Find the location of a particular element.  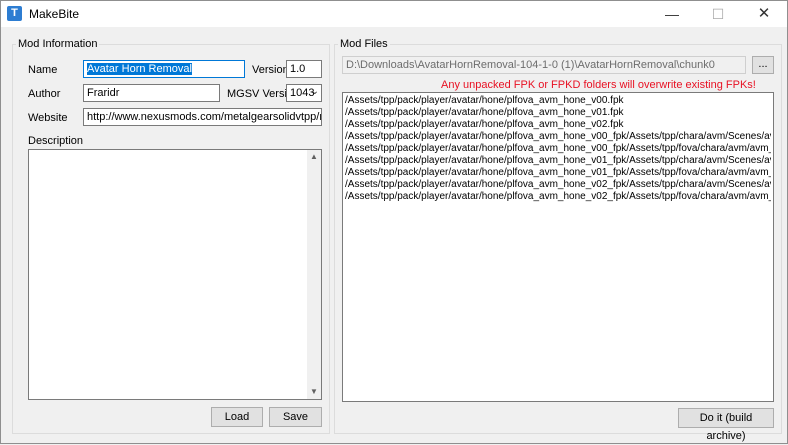

name-label: Name is located at coordinates (43, 70).